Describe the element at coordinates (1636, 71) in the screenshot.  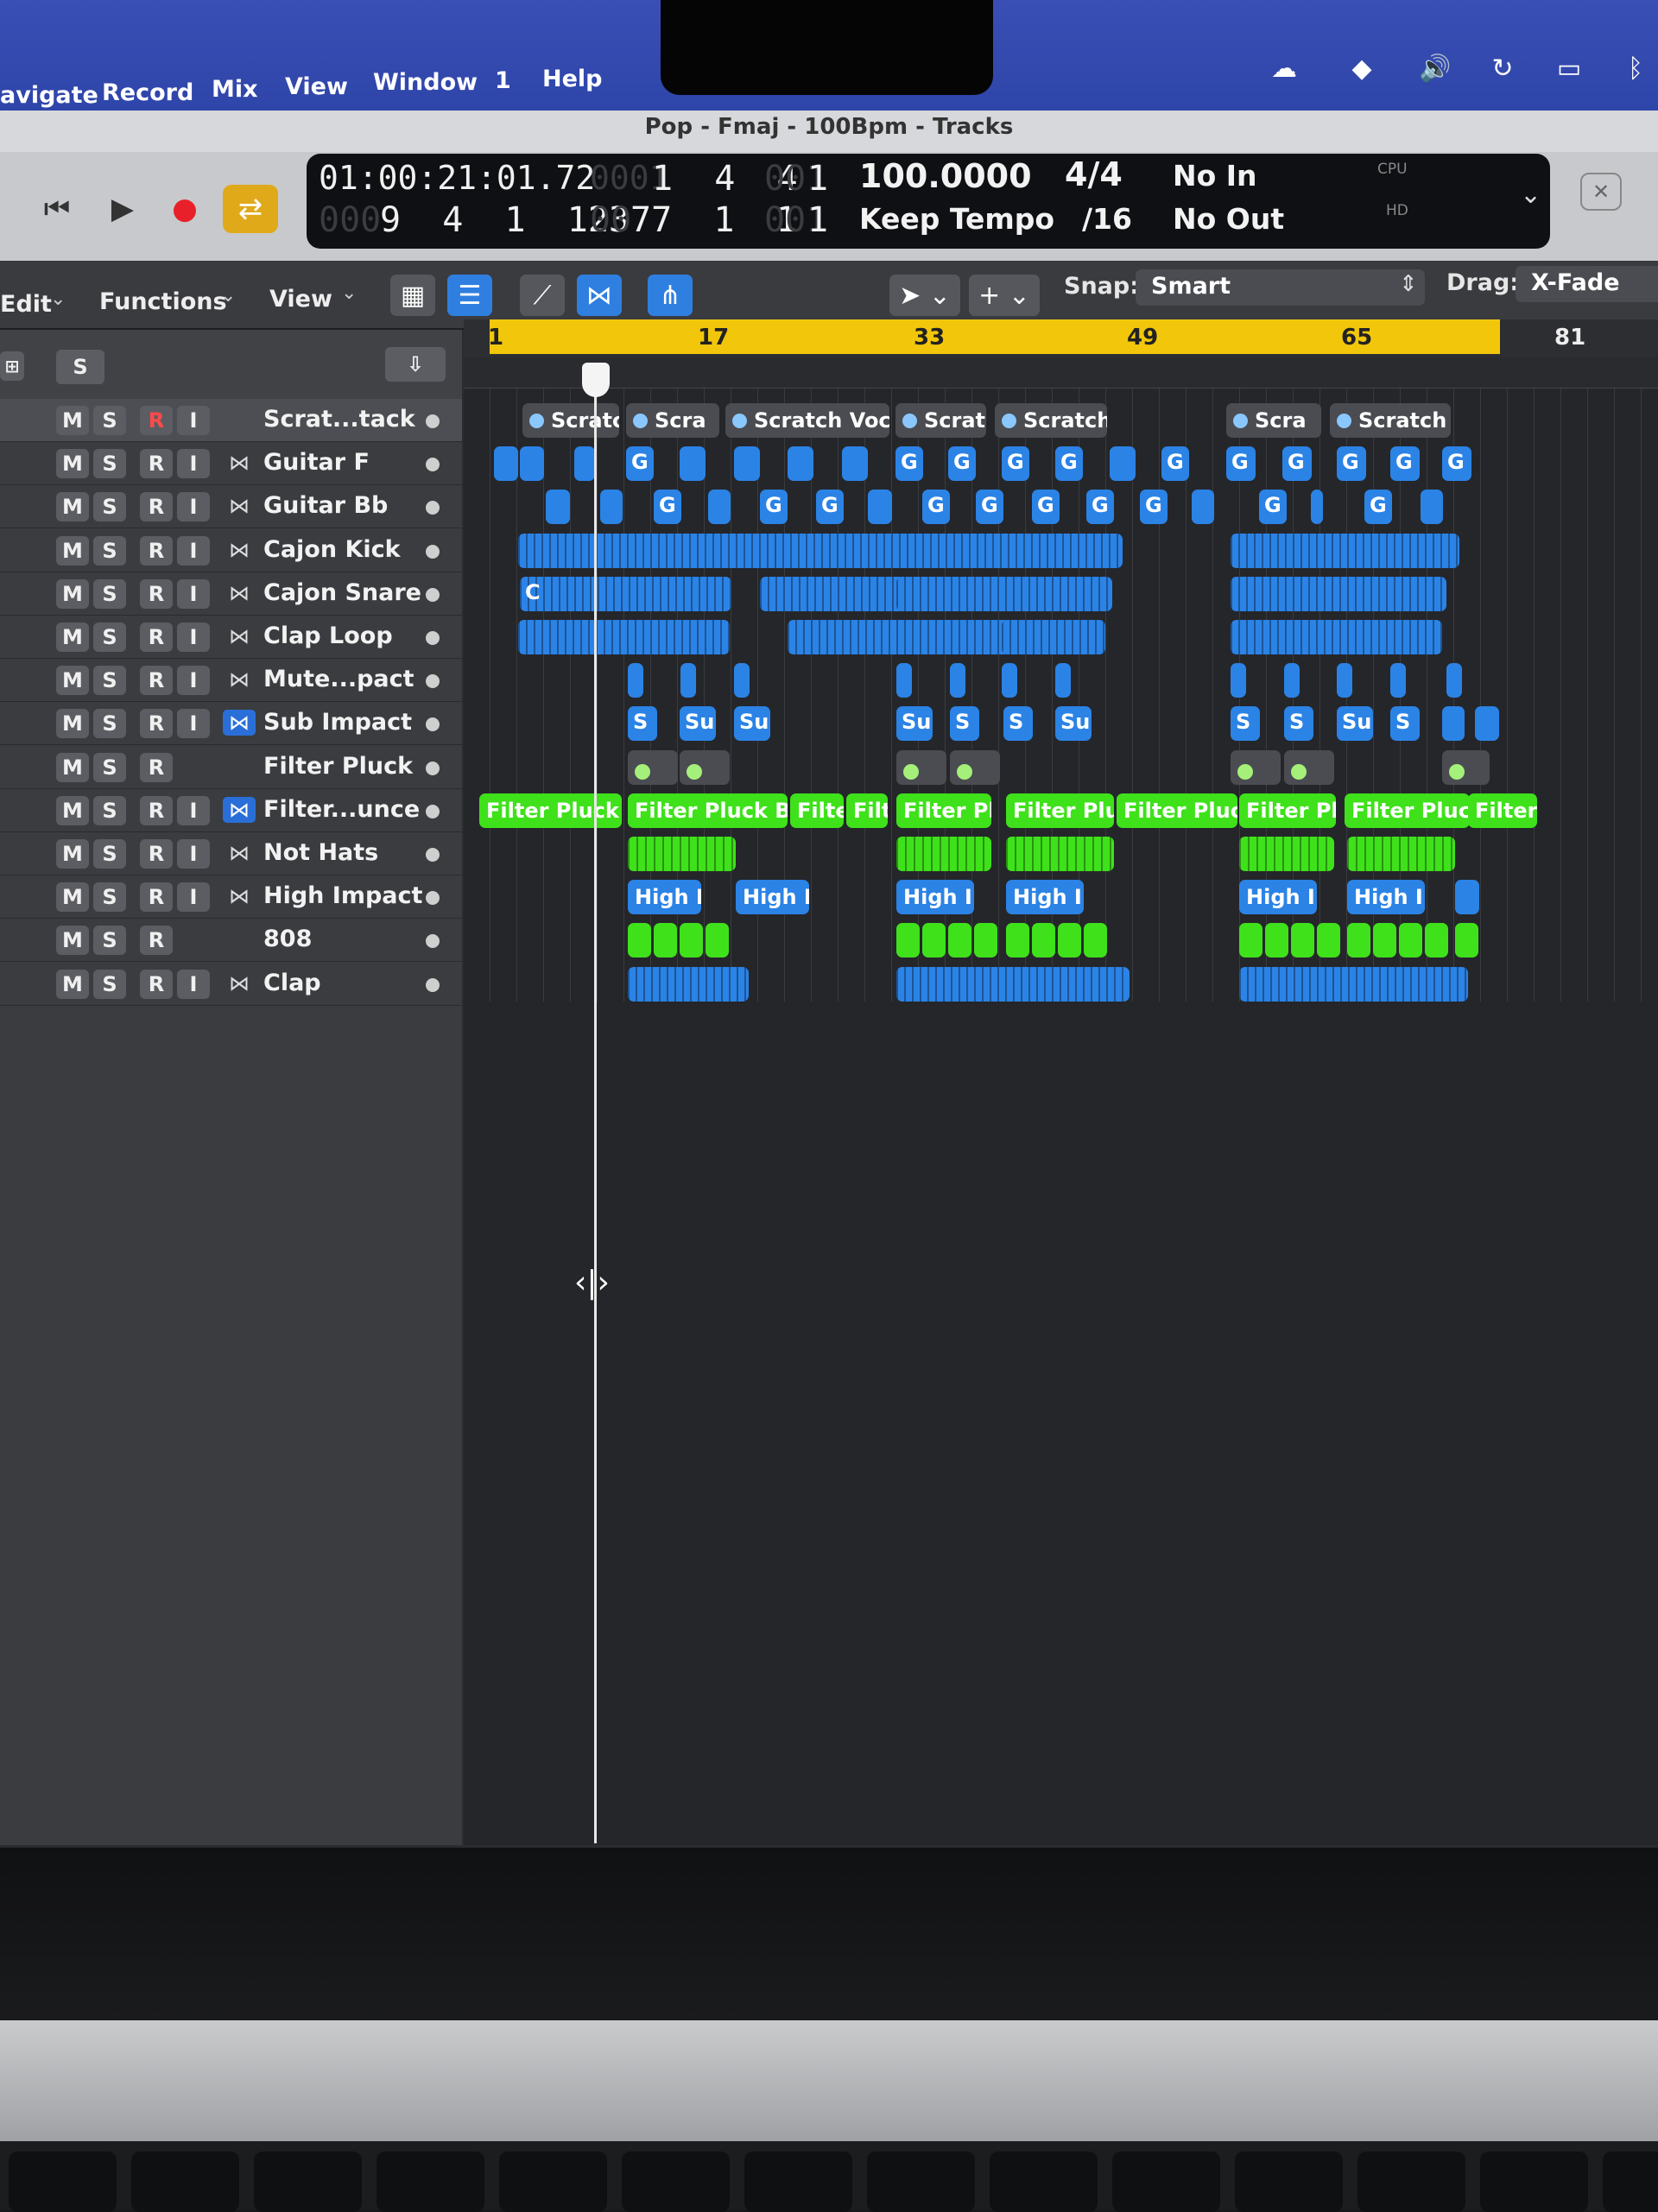
I see `bluetooth-icon: ᛒ` at that location.